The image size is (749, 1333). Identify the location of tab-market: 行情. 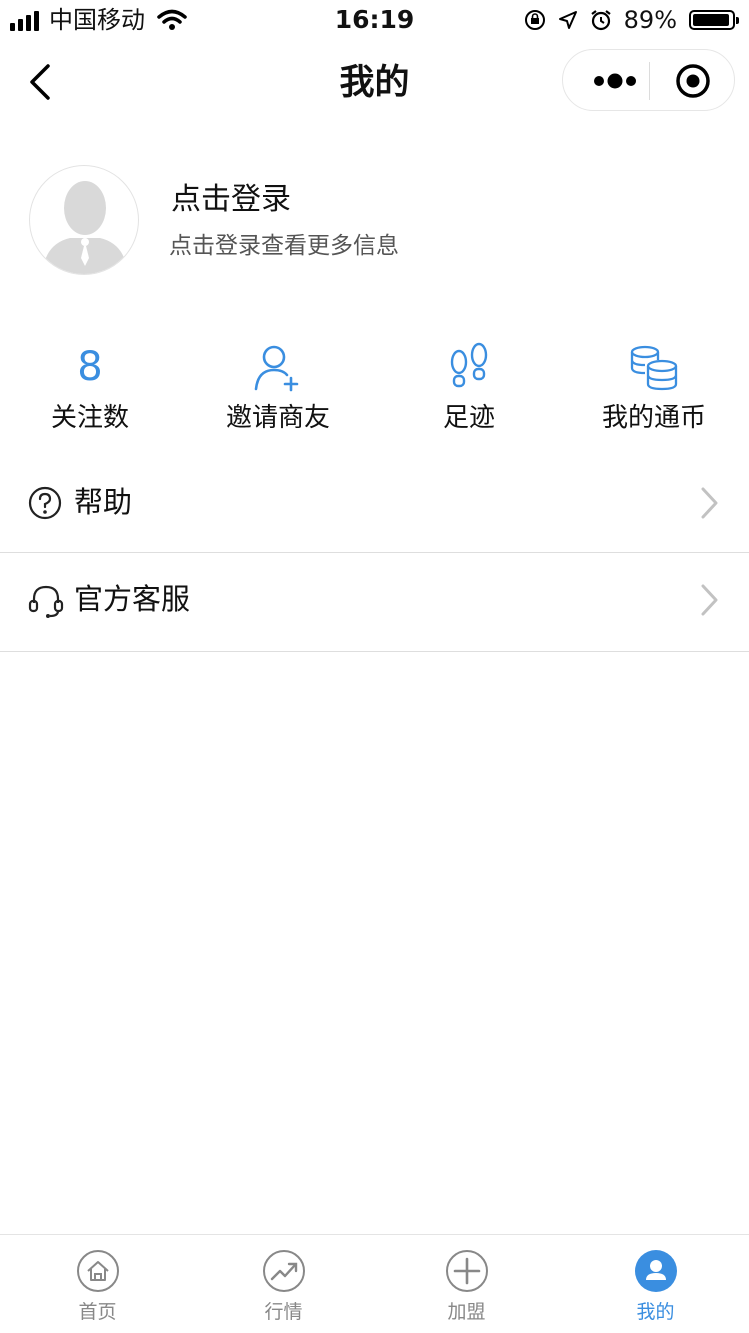
(283, 1284).